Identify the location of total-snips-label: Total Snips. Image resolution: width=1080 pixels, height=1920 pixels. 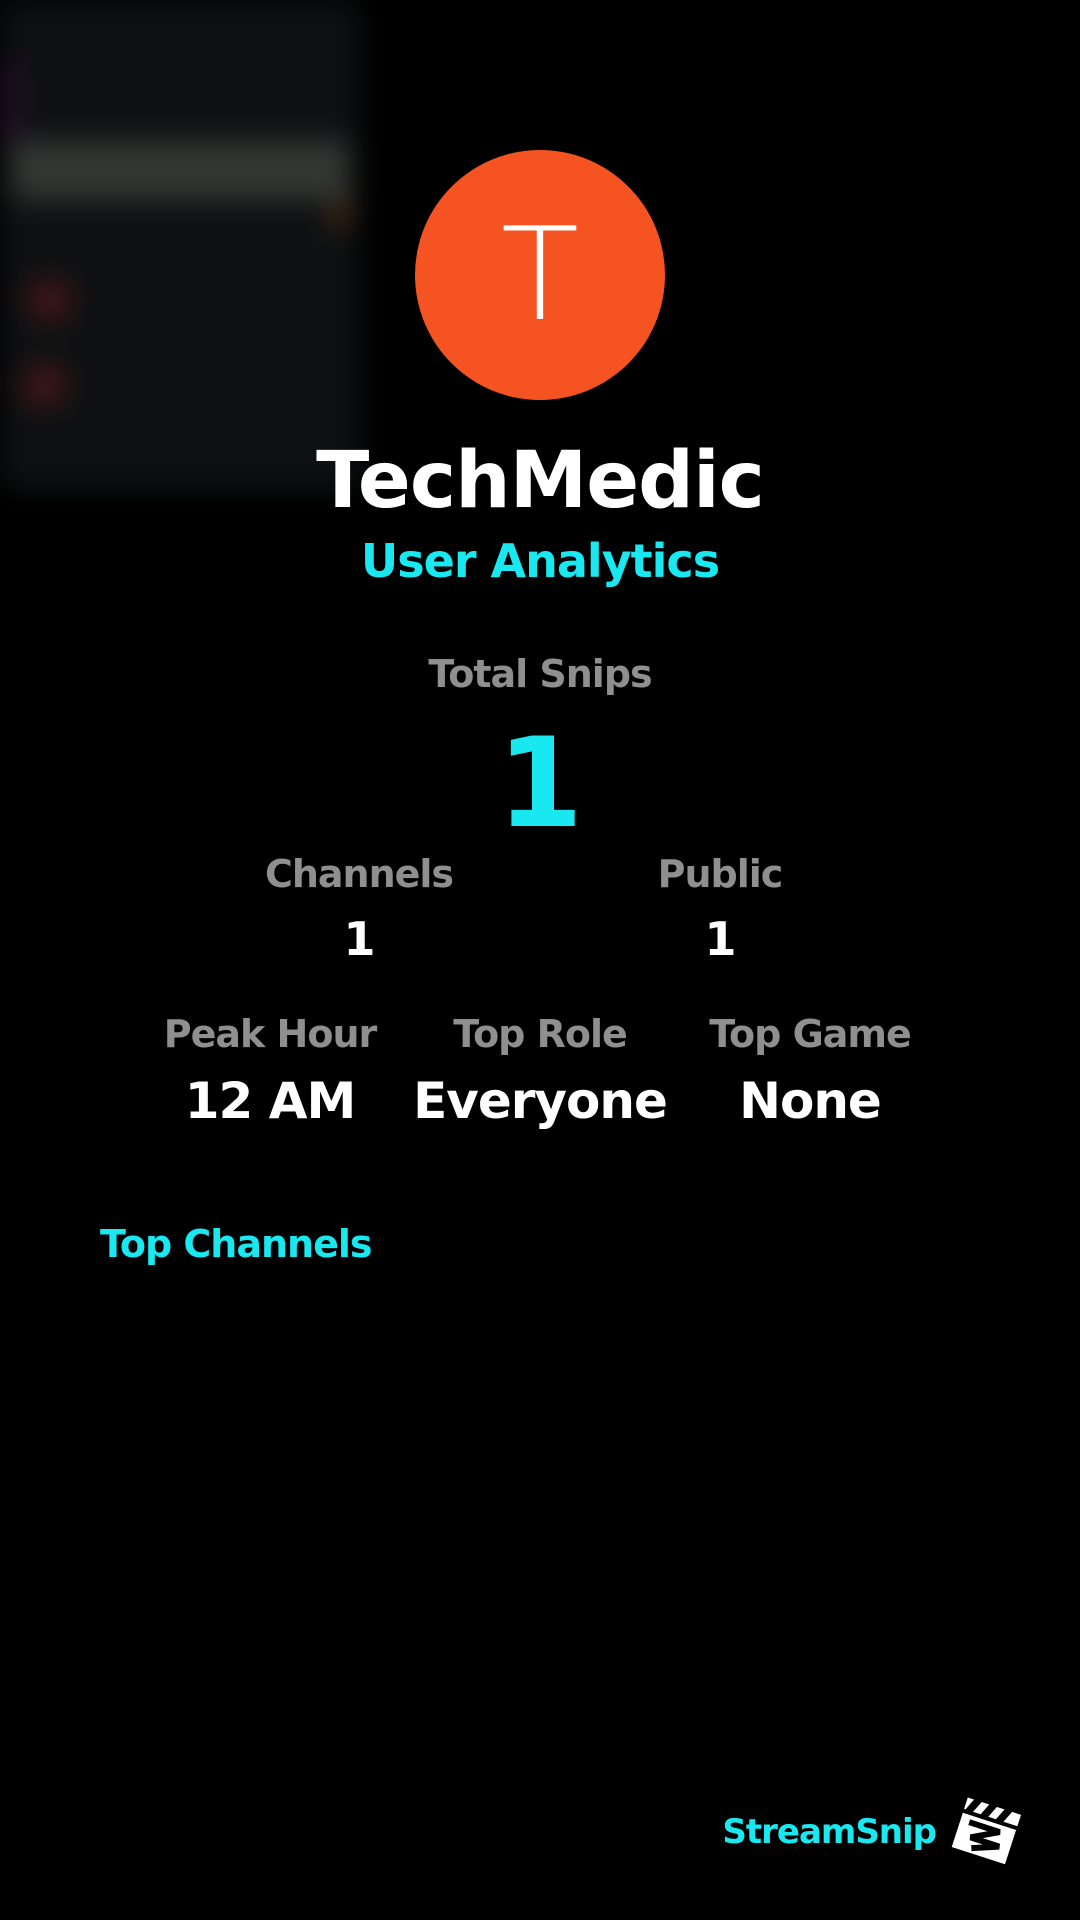
(540, 674).